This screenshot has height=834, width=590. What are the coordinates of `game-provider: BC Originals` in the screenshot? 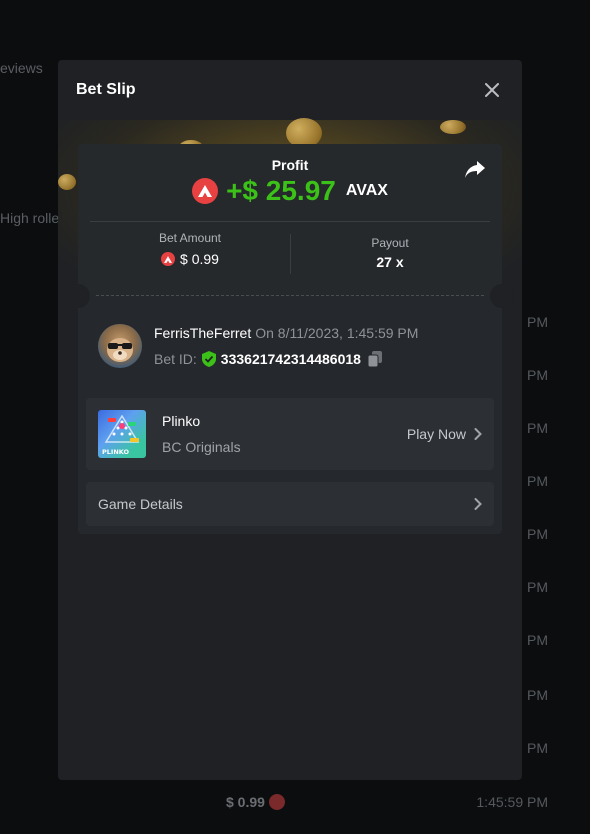 It's located at (201, 447).